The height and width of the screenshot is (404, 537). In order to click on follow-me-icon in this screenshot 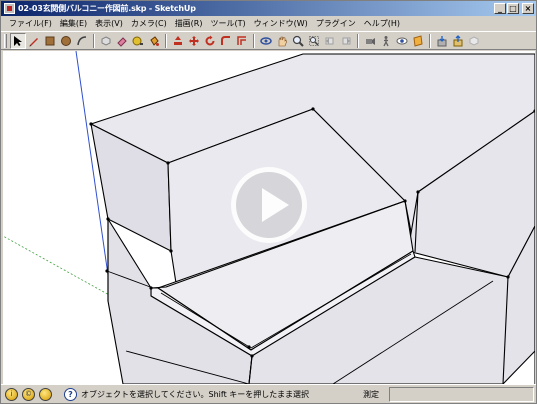, I will do `click(225, 40)`.